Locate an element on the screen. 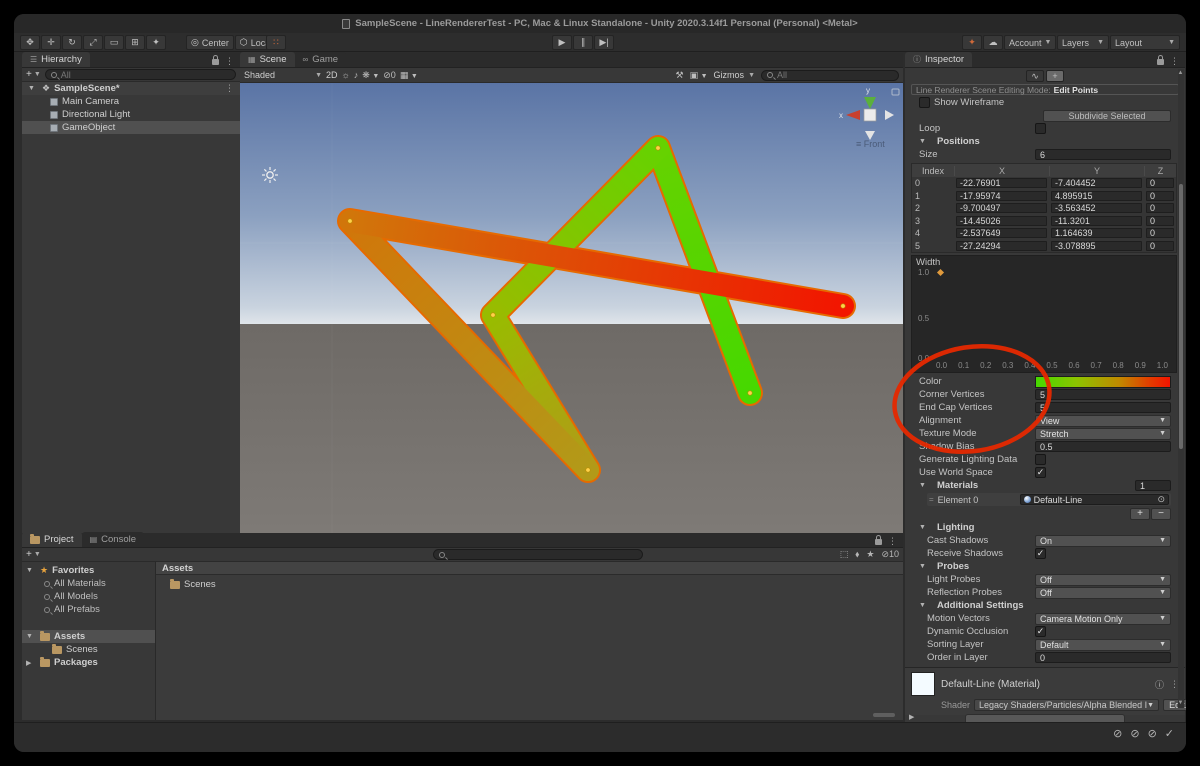  reflection-probes-dropdown: Off ▼ is located at coordinates (1103, 592).